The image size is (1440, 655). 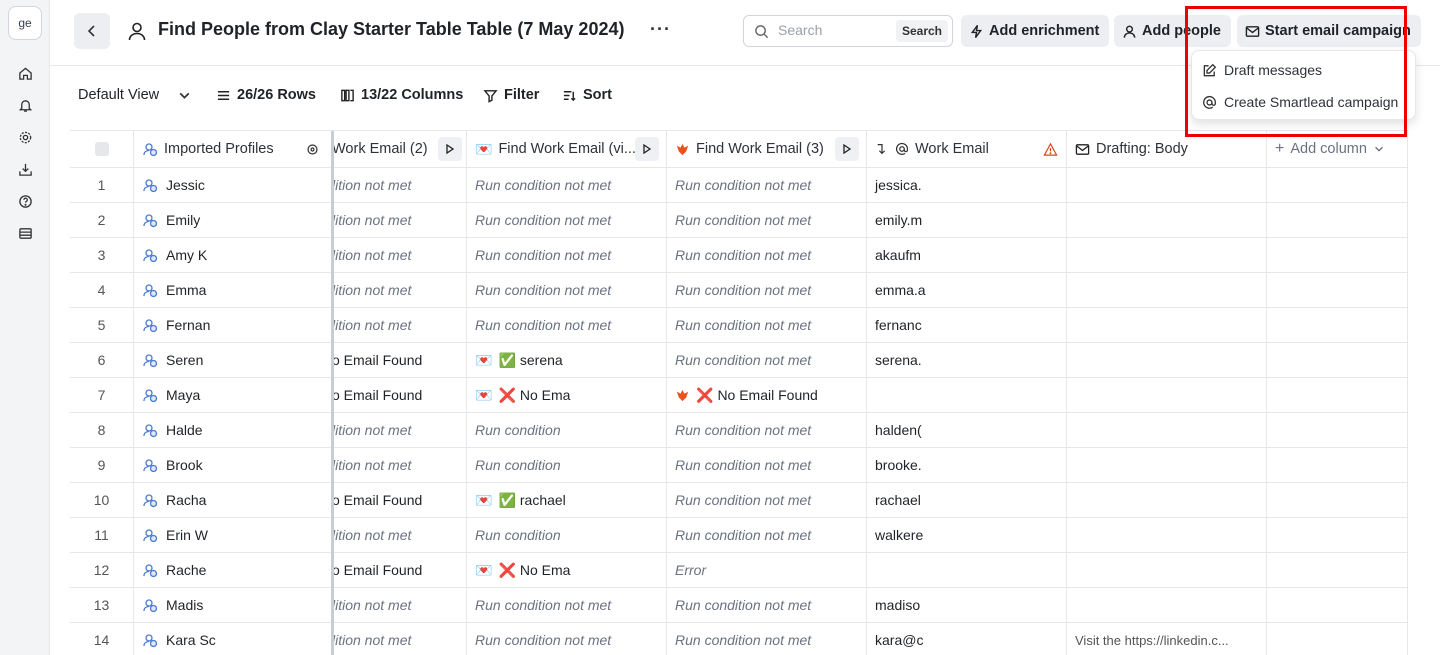 I want to click on find-work-email-3-cell: ❌ No Email Found, so click(x=767, y=395).